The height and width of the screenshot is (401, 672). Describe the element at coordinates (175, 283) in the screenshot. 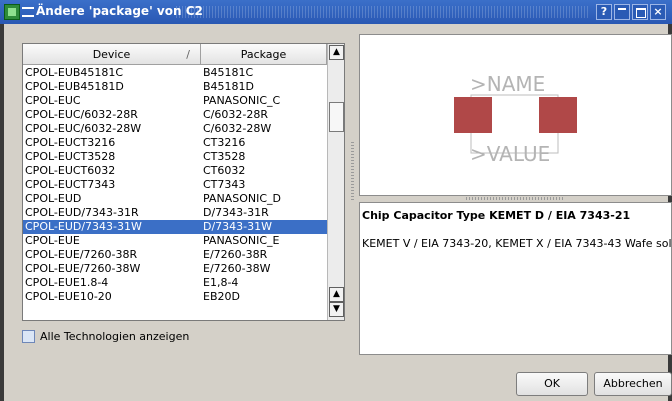

I see `table-row: CPOL-EUE1.8-4 E1,8-4` at that location.